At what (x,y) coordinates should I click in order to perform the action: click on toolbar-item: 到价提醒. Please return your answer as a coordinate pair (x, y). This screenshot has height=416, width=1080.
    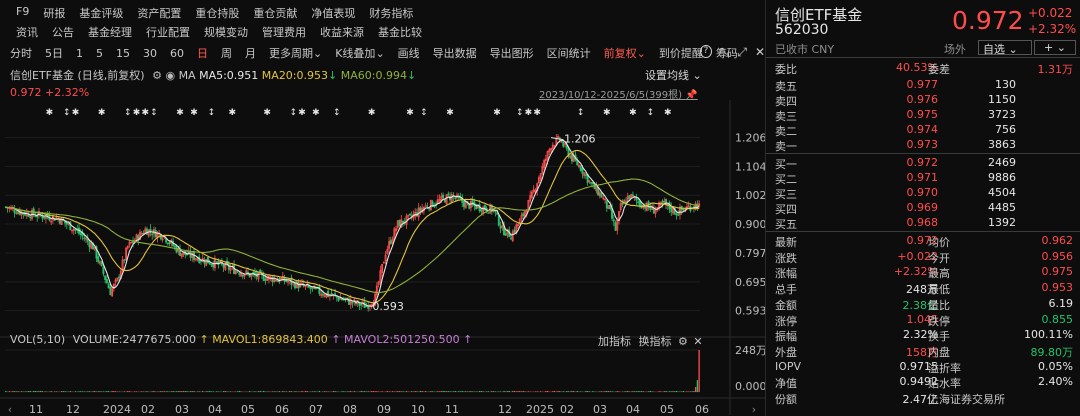
    Looking at the image, I should click on (681, 53).